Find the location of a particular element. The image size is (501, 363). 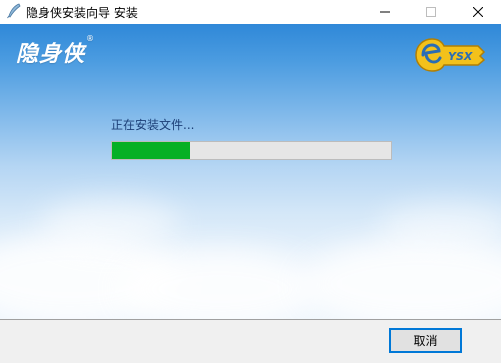

close-icon is located at coordinates (478, 12).